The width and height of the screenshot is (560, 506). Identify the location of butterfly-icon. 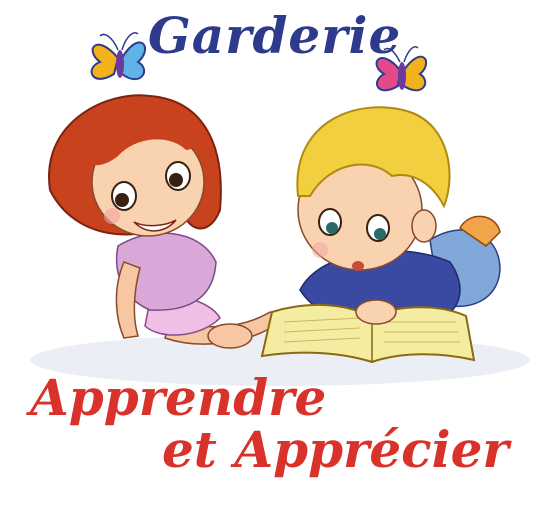
(118, 56).